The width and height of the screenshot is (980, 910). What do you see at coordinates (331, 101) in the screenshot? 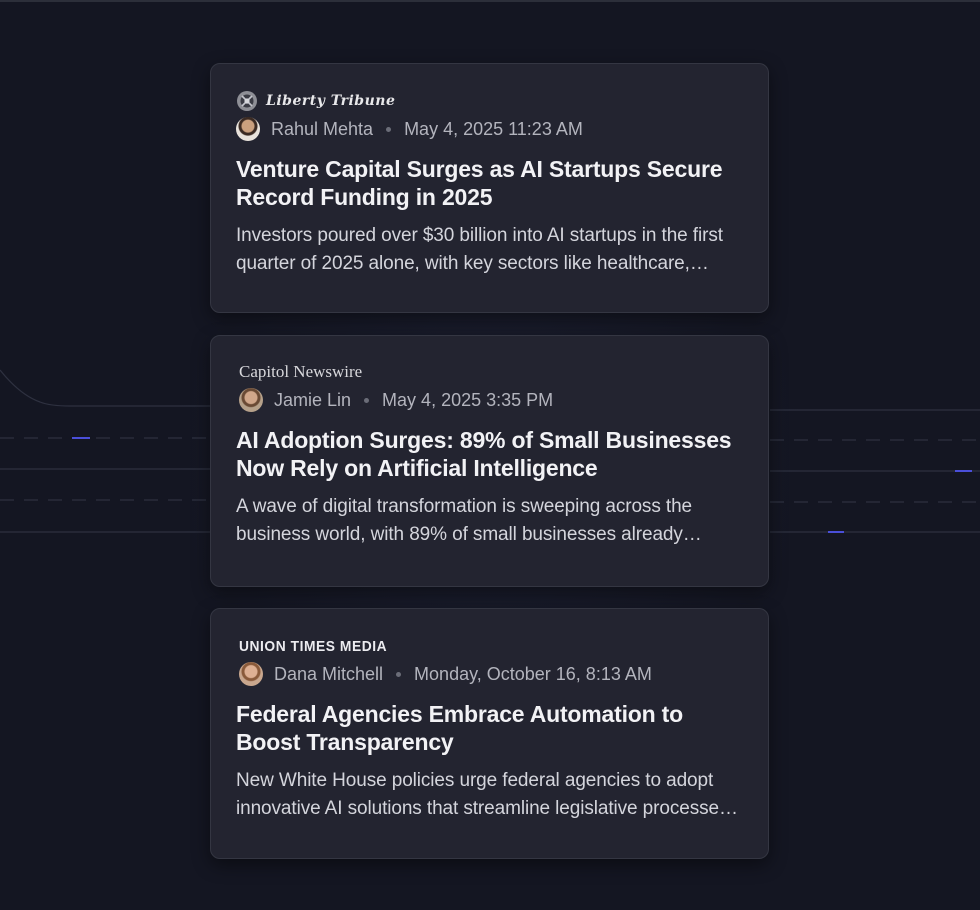
I see `publisher-name: Liberty Tribune` at bounding box center [331, 101].